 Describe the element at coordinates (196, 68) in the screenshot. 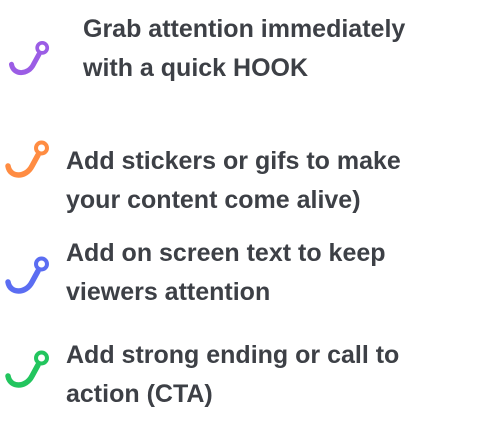

I see `tip-line: with a quick HOOK` at that location.